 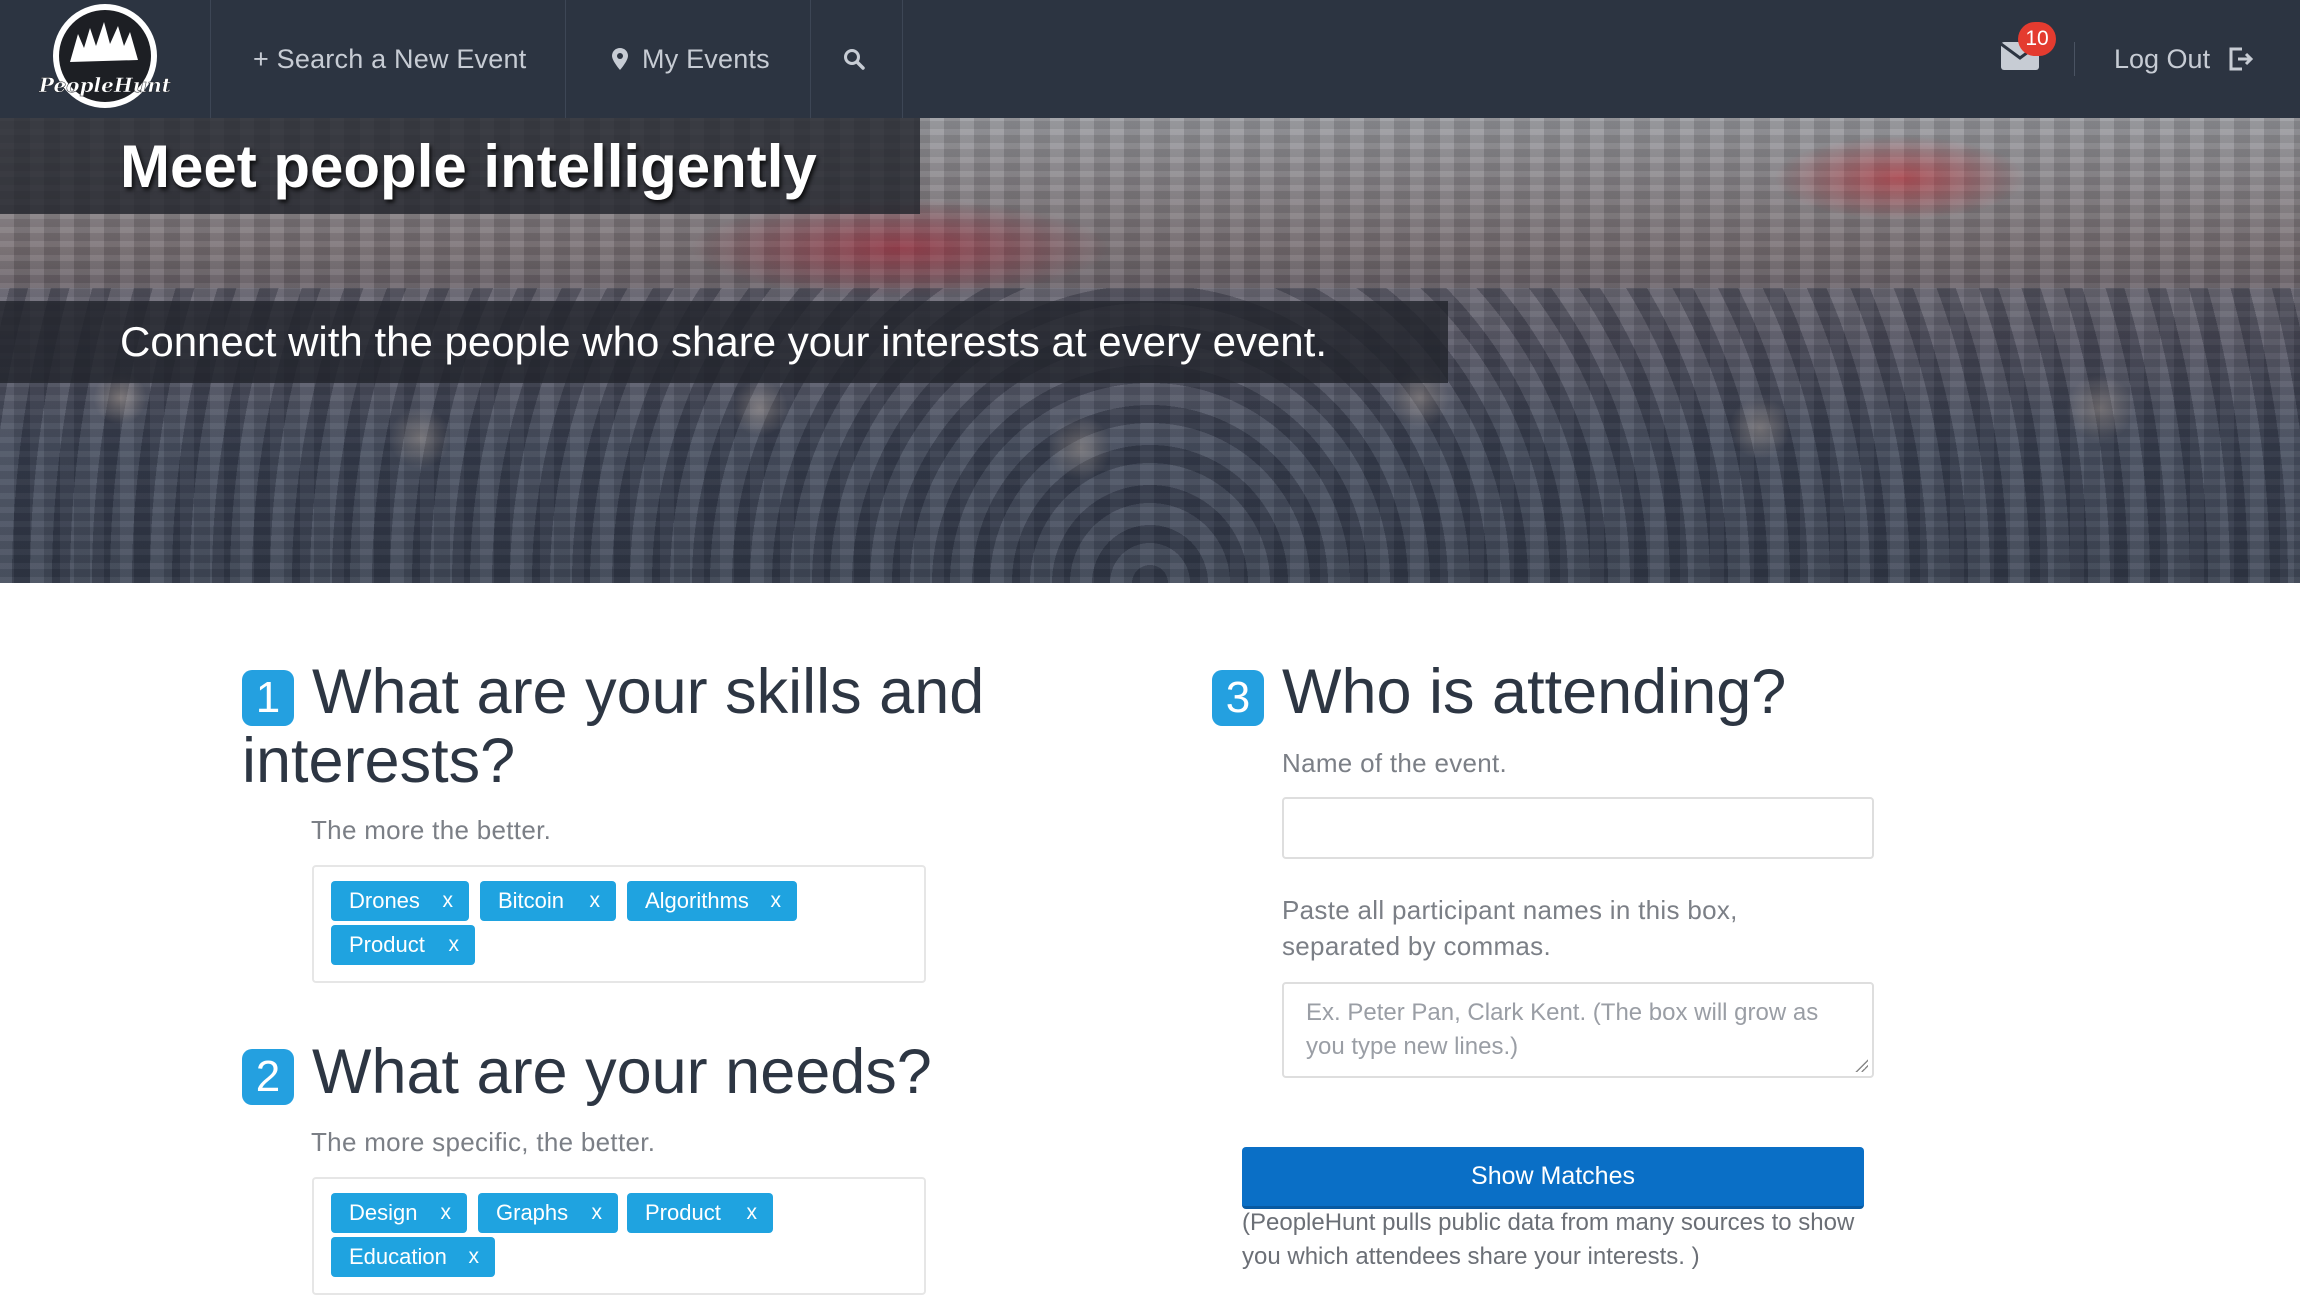 I want to click on participants-label-line1: Paste all participant names in this box,, so click(x=1510, y=910).